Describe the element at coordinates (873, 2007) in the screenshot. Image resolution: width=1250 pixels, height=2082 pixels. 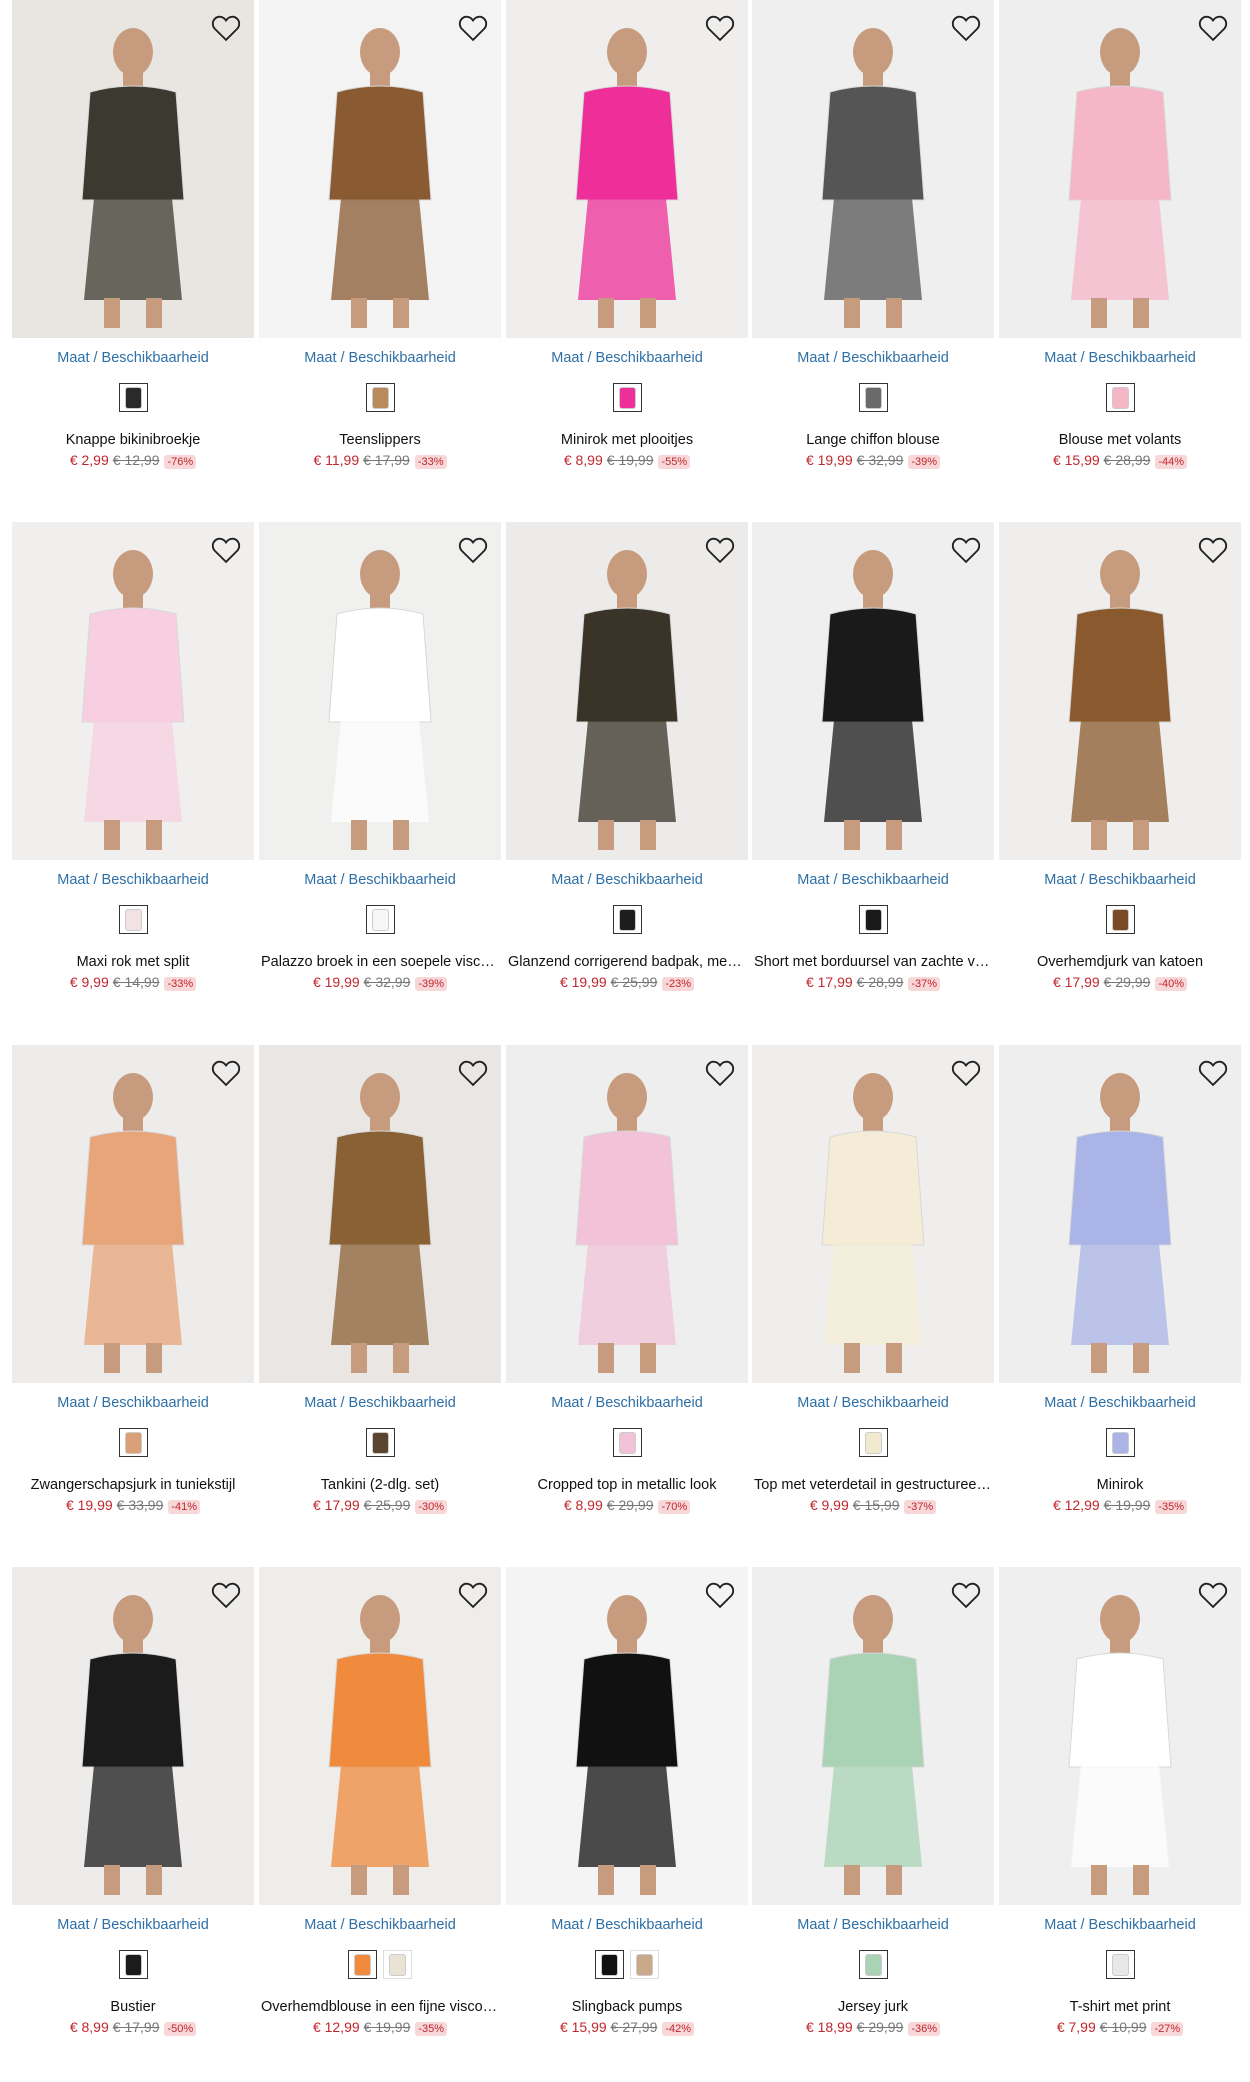
I see `product-name: Jersey jurk` at that location.